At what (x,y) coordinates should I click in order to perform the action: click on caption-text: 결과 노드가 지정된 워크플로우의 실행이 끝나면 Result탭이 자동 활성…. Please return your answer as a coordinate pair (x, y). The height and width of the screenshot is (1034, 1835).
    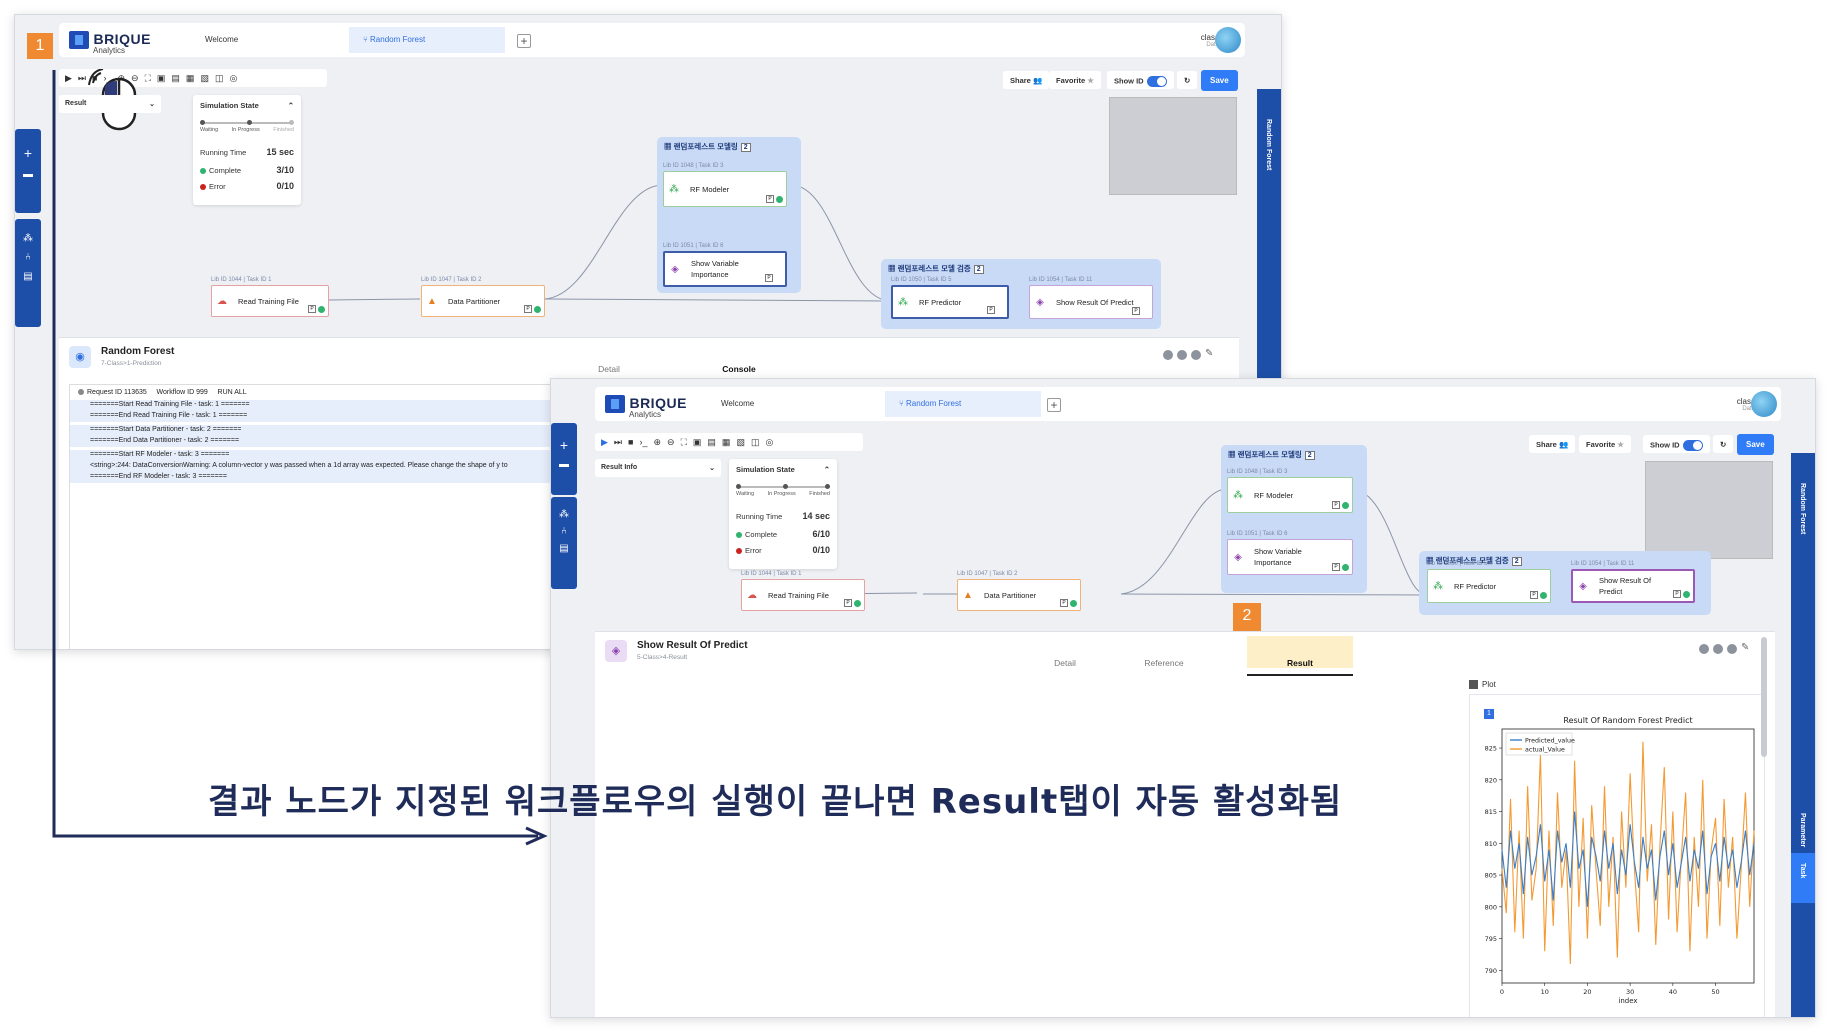
    Looking at the image, I should click on (775, 802).